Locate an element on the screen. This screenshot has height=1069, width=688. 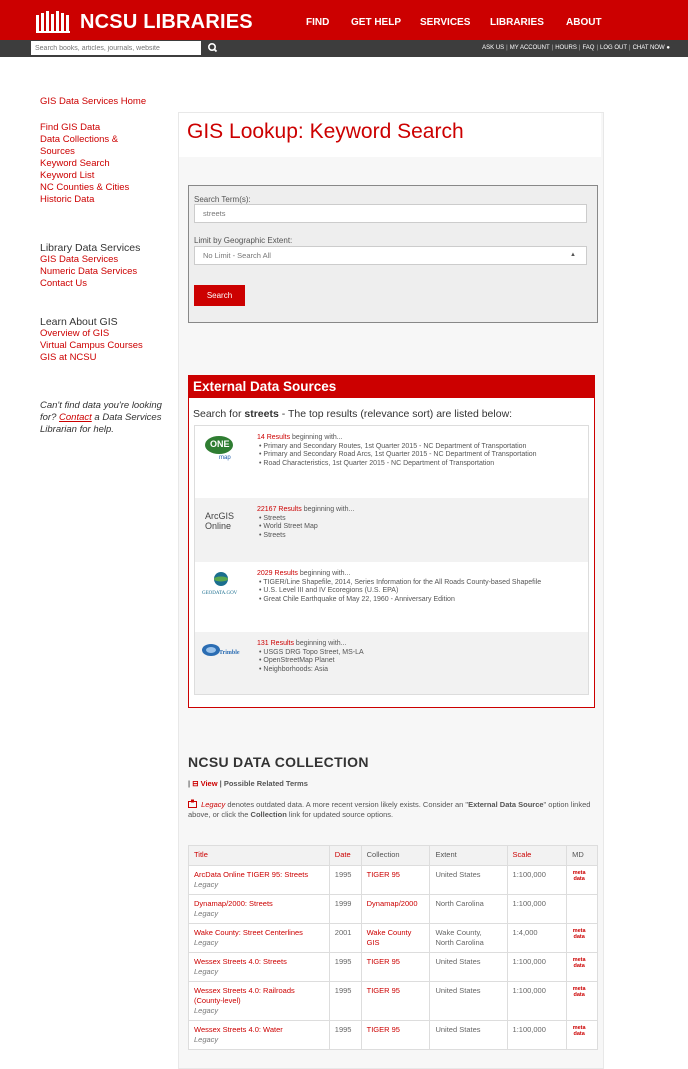
link-ask-us: ASK US is located at coordinates (493, 48).